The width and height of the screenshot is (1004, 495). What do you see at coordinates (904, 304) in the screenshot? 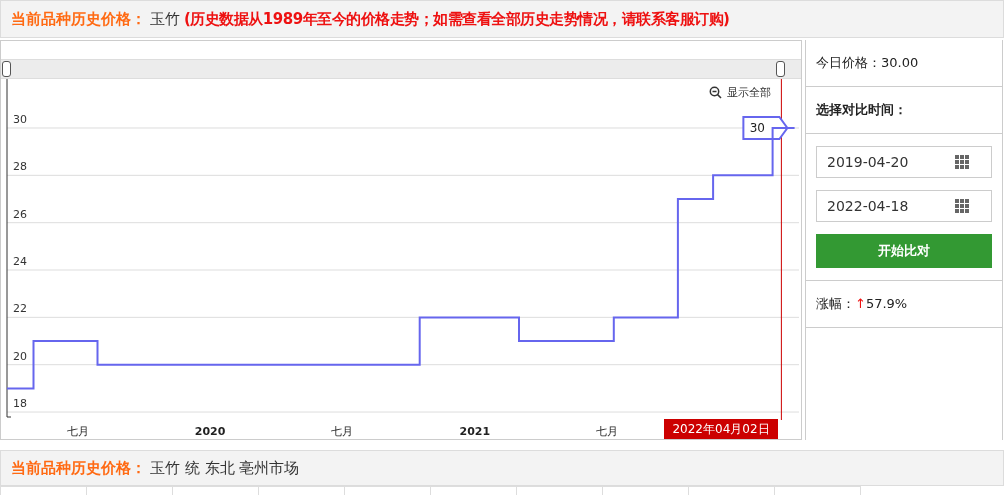
I see `price-change: 涨幅：↑57.9%` at bounding box center [904, 304].